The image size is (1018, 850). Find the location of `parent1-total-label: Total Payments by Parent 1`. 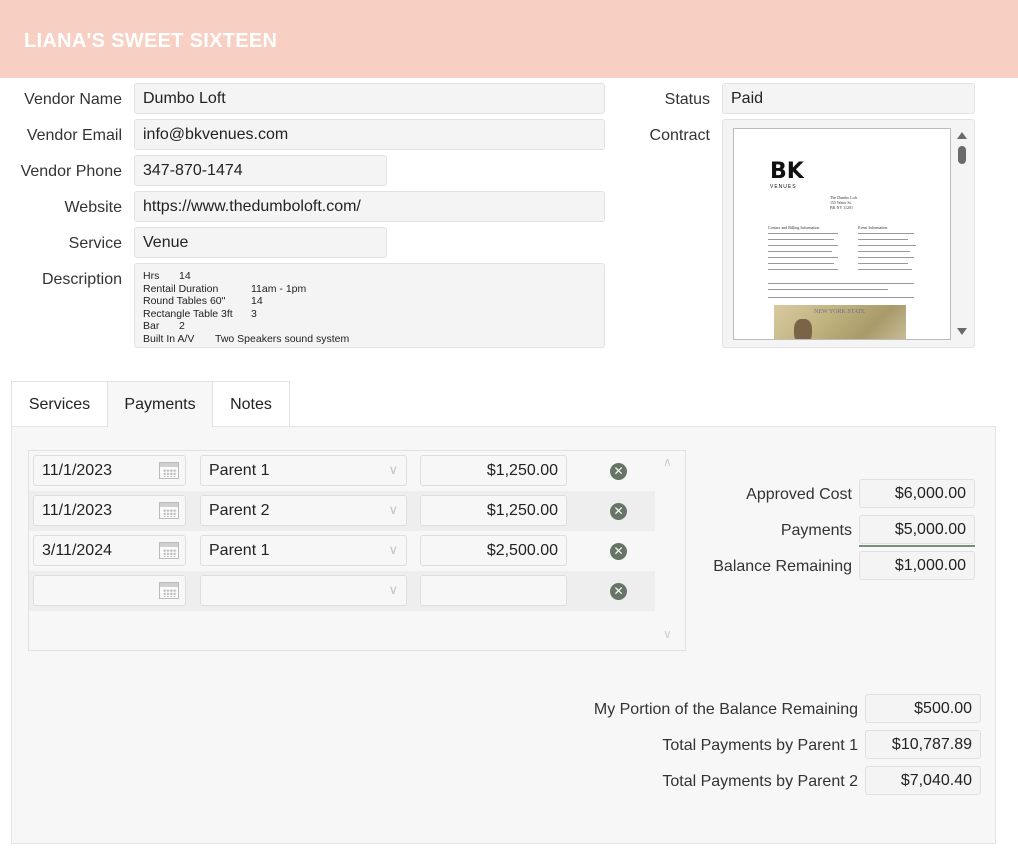

parent1-total-label: Total Payments by Parent 1 is located at coordinates (760, 745).